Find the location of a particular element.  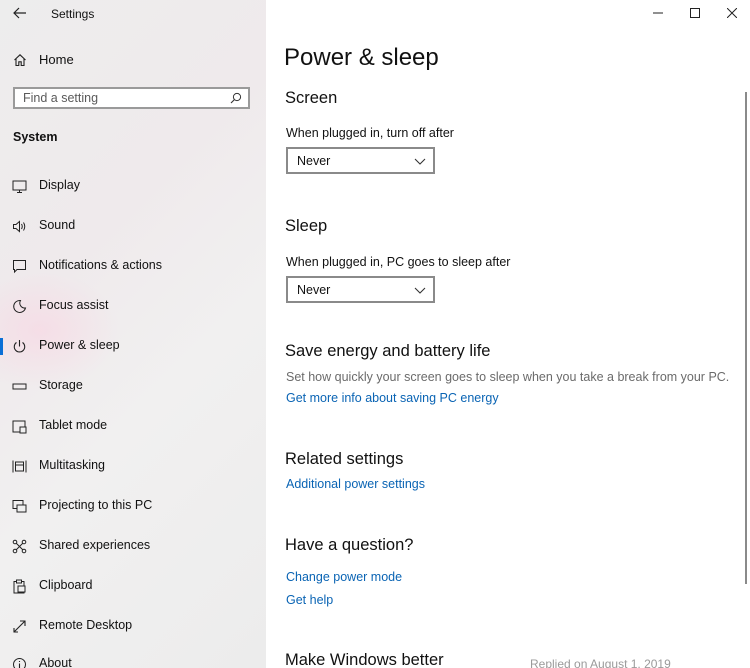

close-icon is located at coordinates (731, 13).